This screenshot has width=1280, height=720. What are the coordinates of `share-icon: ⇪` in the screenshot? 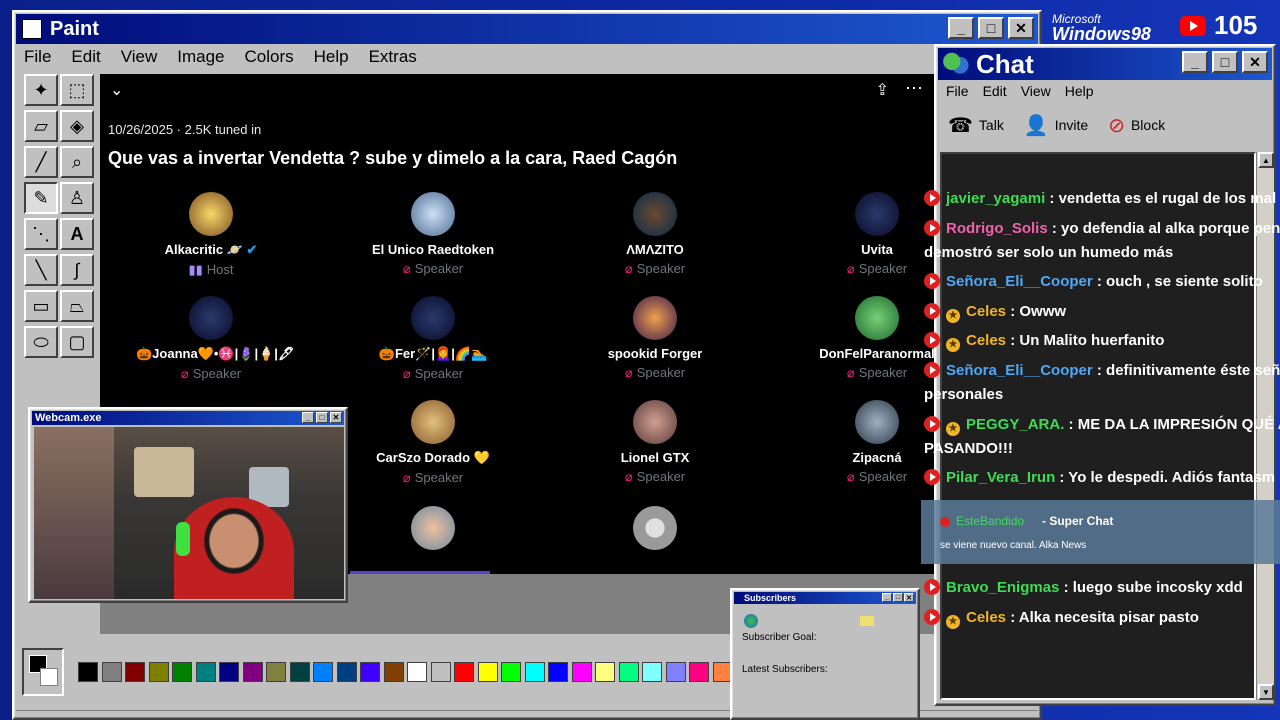 It's located at (882, 90).